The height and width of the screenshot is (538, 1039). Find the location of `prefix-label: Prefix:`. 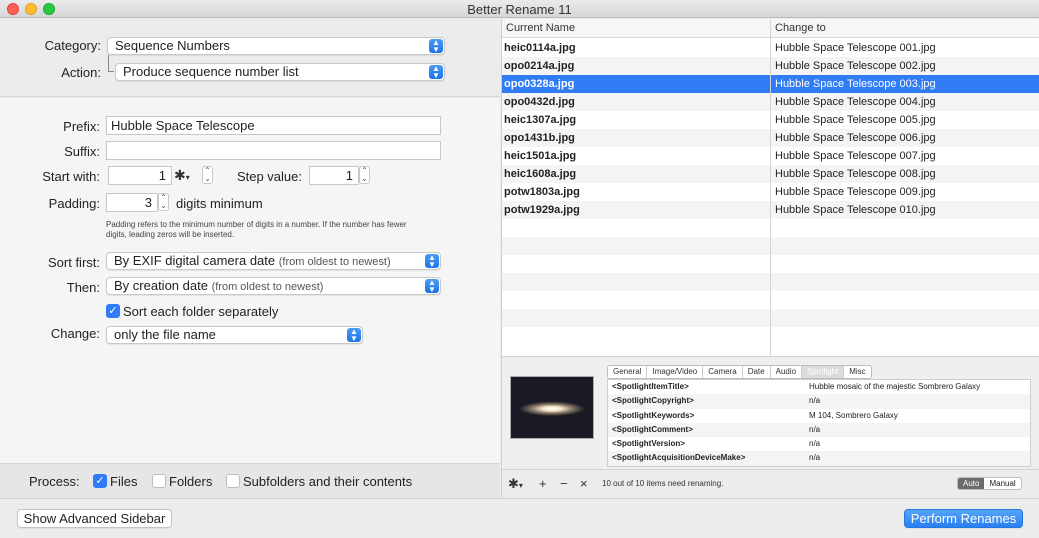

prefix-label: Prefix: is located at coordinates (81, 126).